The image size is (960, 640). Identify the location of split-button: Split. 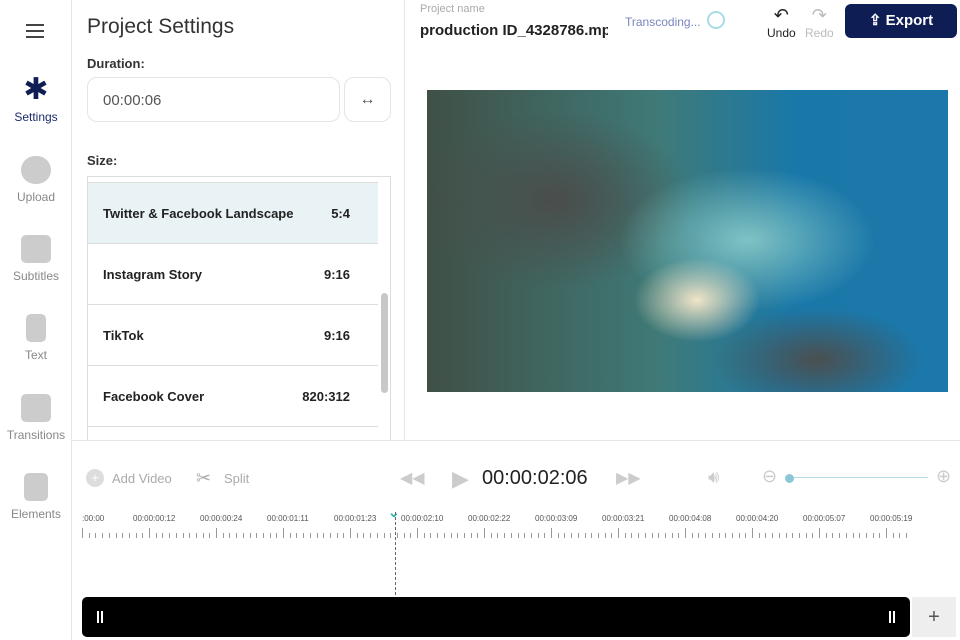
(236, 478).